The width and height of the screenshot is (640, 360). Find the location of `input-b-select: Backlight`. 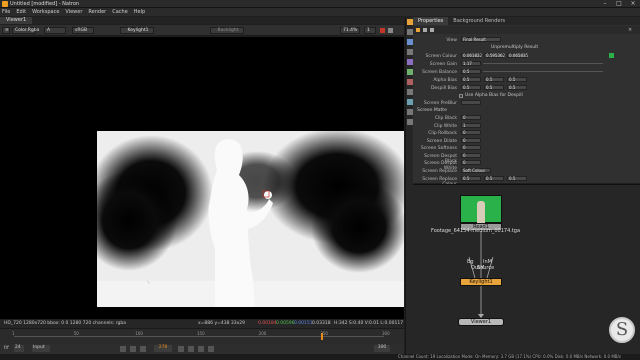

input-b-select: Backlight is located at coordinates (227, 30).